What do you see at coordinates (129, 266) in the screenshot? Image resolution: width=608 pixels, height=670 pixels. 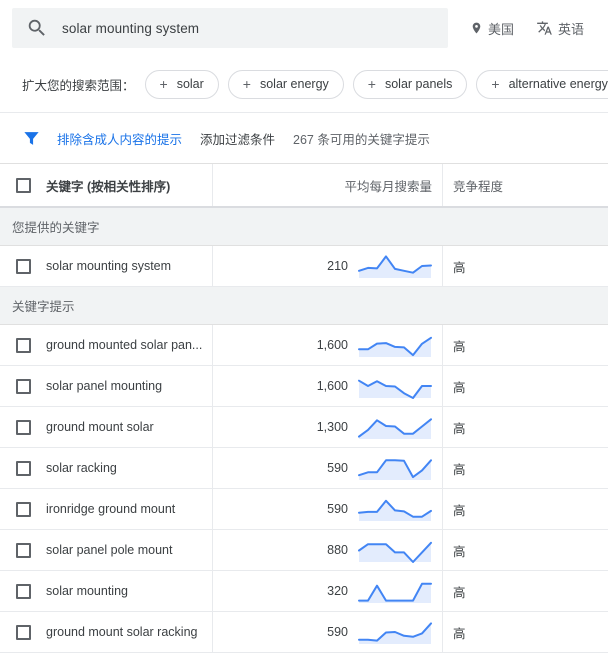 I see `keyword-cell: solar mounting system` at bounding box center [129, 266].